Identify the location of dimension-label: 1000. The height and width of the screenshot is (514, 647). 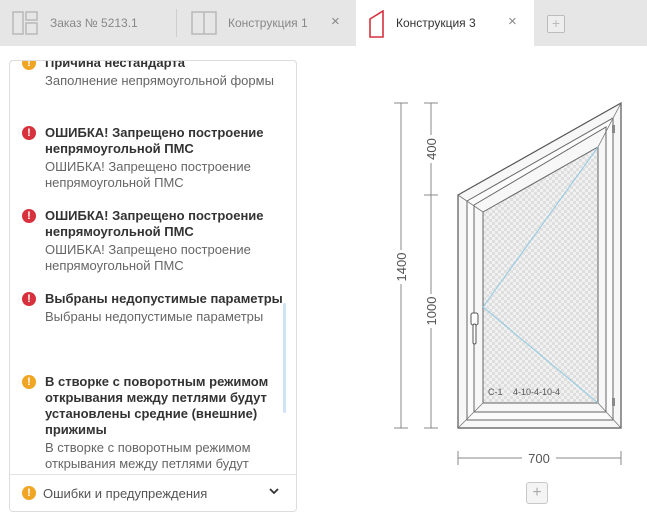
(431, 311).